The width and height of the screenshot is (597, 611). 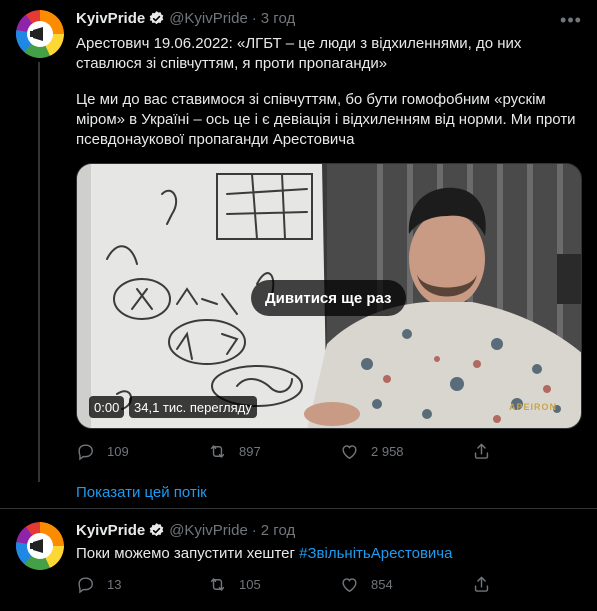 I want to click on video-watermark: APEIRON, so click(x=533, y=407).